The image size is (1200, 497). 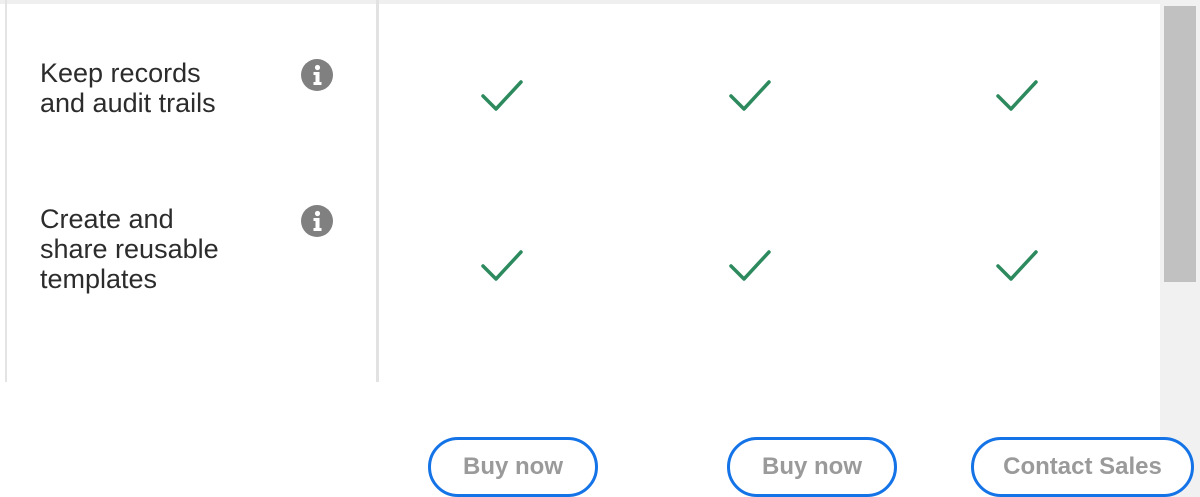 What do you see at coordinates (1180, 144) in the screenshot?
I see `scrollbar-thumb` at bounding box center [1180, 144].